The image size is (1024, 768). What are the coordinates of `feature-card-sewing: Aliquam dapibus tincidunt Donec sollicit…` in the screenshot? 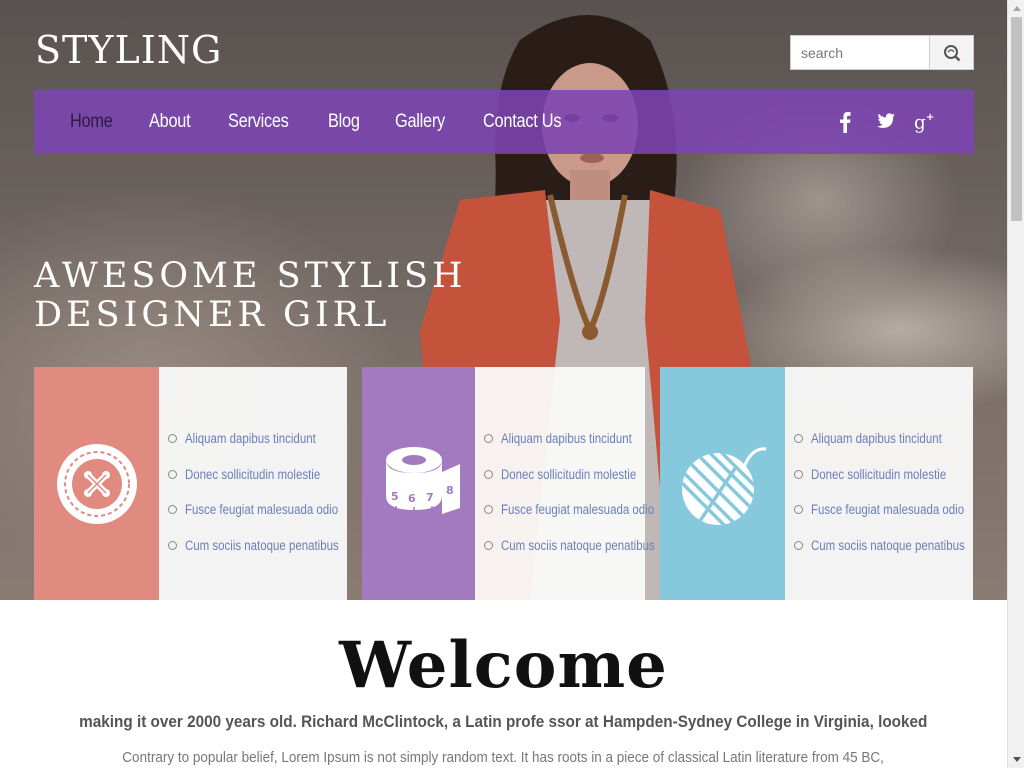 It's located at (190, 483).